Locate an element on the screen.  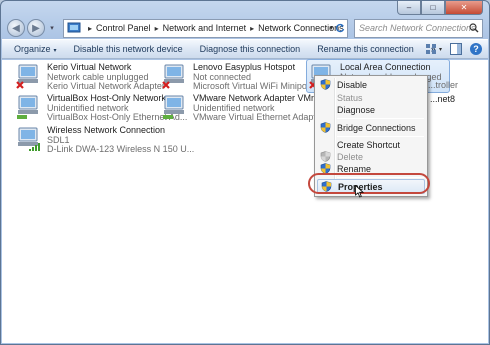
back-arrow-icon: ◀ is located at coordinates (16, 28).